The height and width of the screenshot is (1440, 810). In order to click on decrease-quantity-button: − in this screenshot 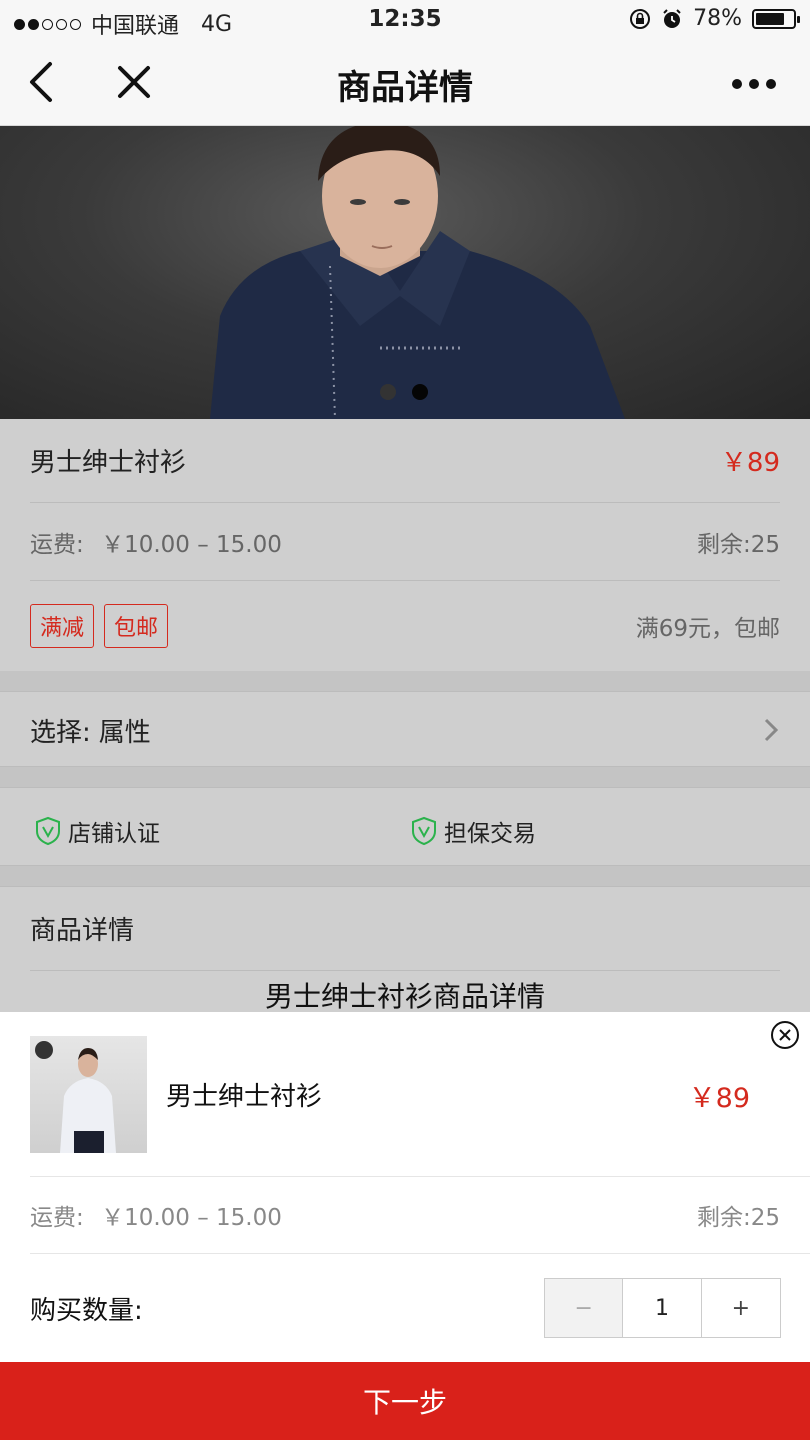, I will do `click(584, 1308)`.